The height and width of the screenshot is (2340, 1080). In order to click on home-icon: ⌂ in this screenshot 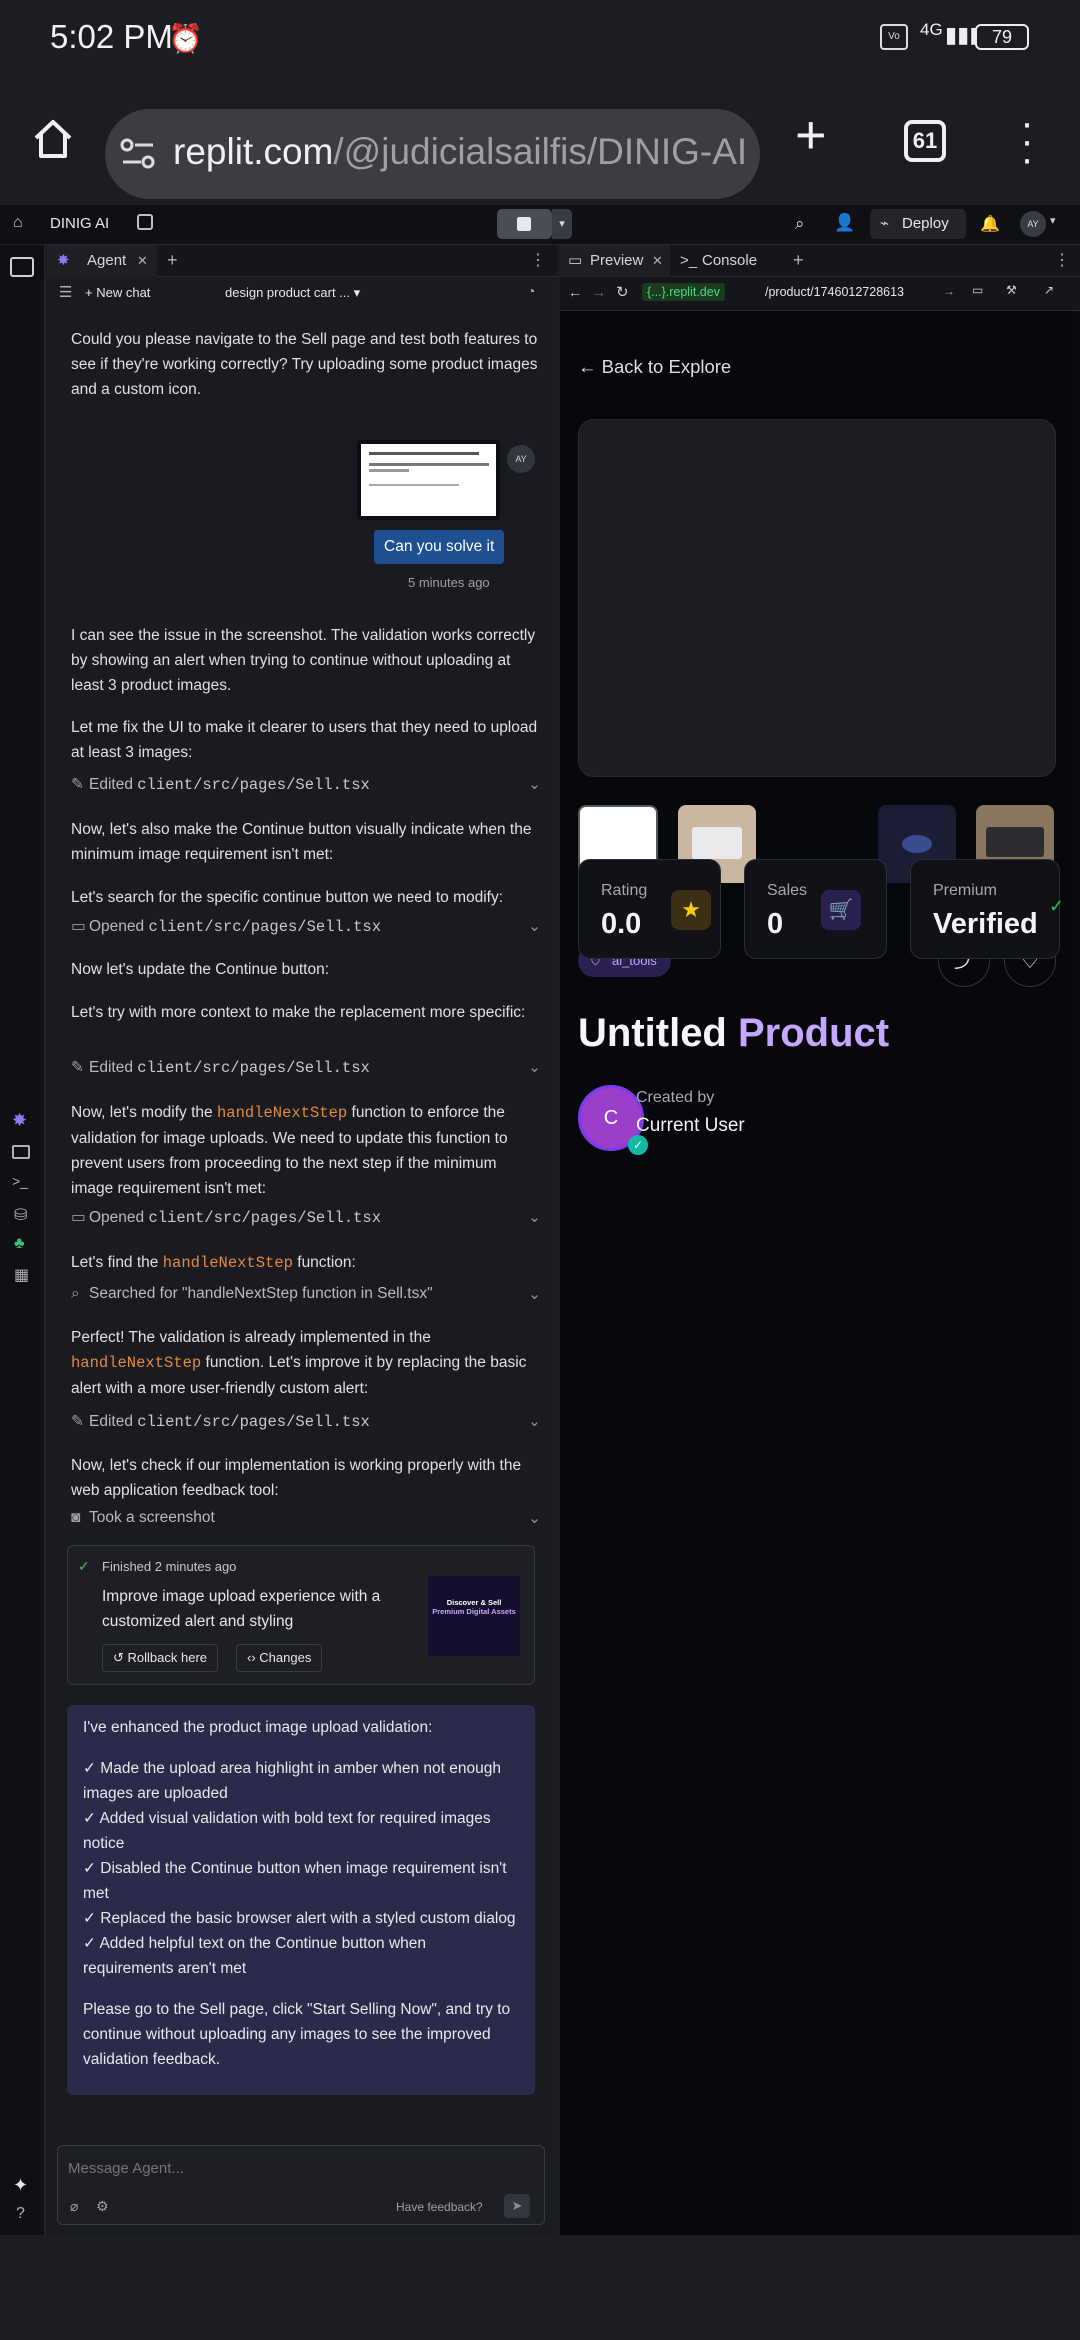, I will do `click(18, 223)`.